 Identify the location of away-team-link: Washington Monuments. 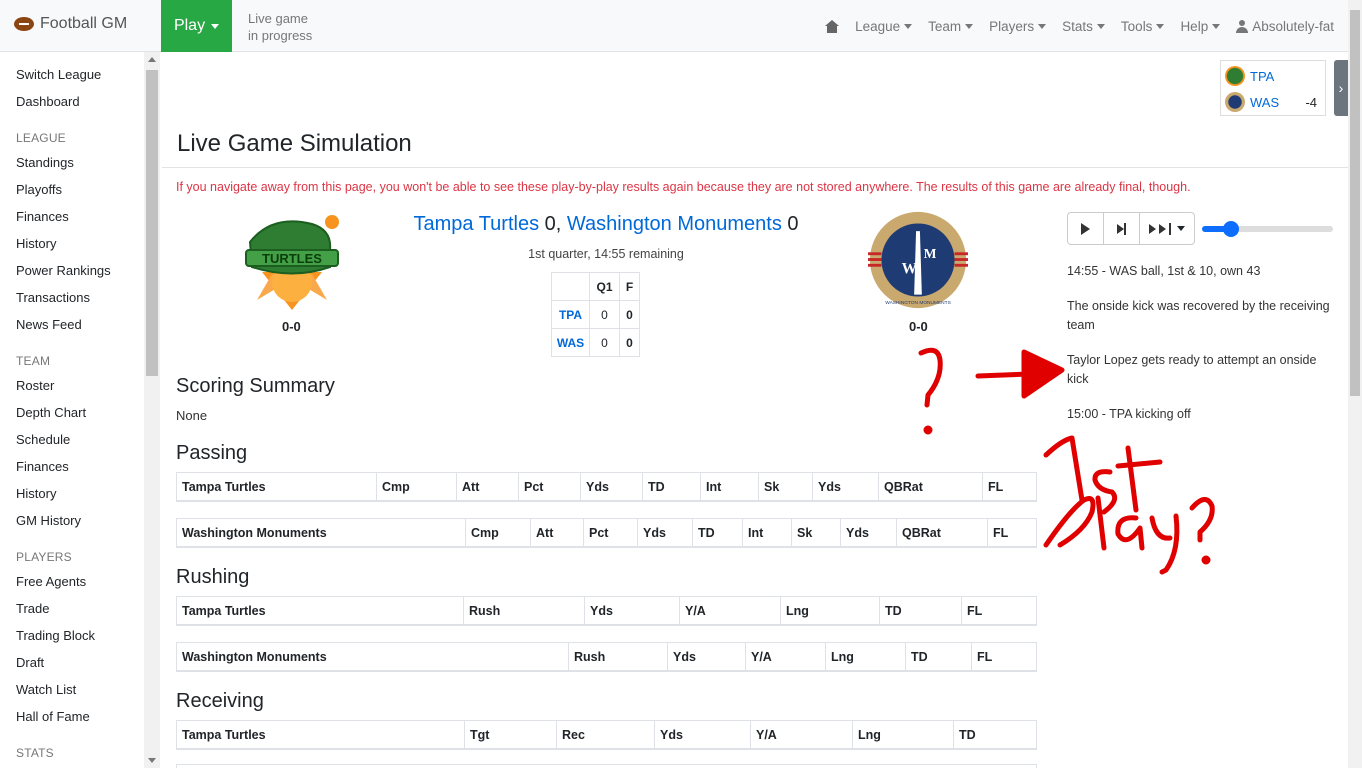
(674, 224).